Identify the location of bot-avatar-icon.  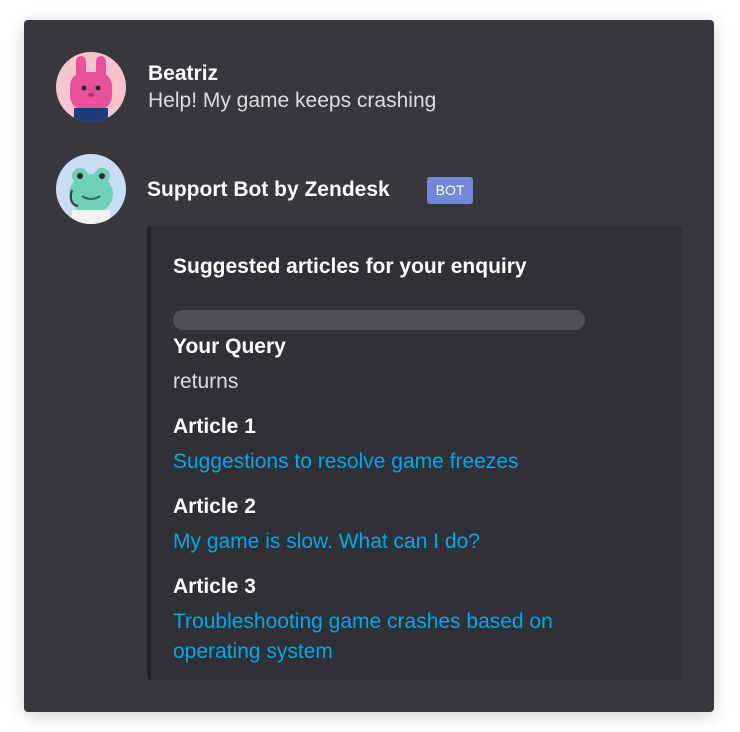
(91, 189).